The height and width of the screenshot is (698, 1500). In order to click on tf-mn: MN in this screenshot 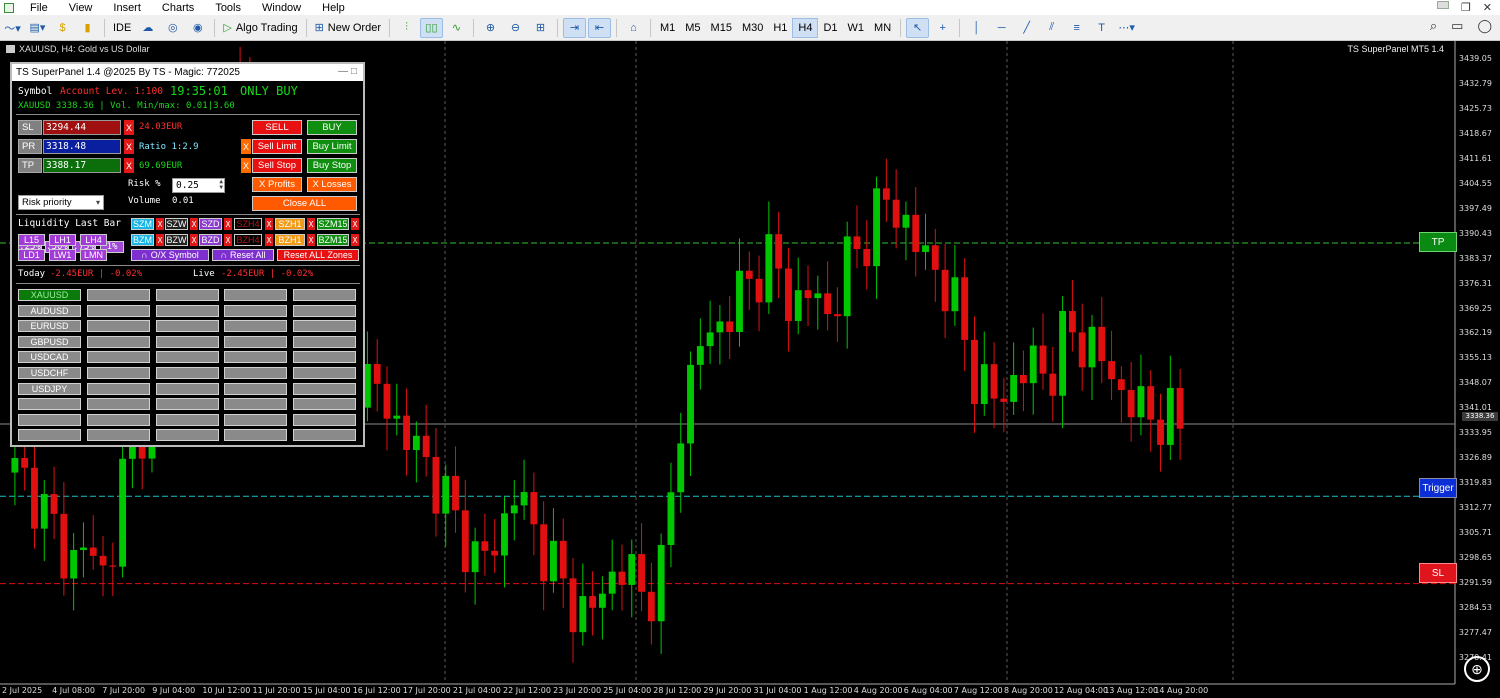, I will do `click(882, 28)`.